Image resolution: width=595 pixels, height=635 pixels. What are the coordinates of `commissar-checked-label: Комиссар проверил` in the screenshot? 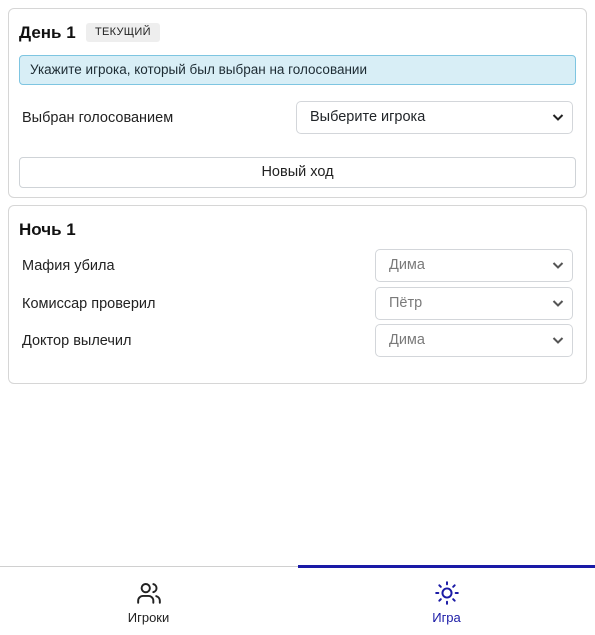 It's located at (89, 304).